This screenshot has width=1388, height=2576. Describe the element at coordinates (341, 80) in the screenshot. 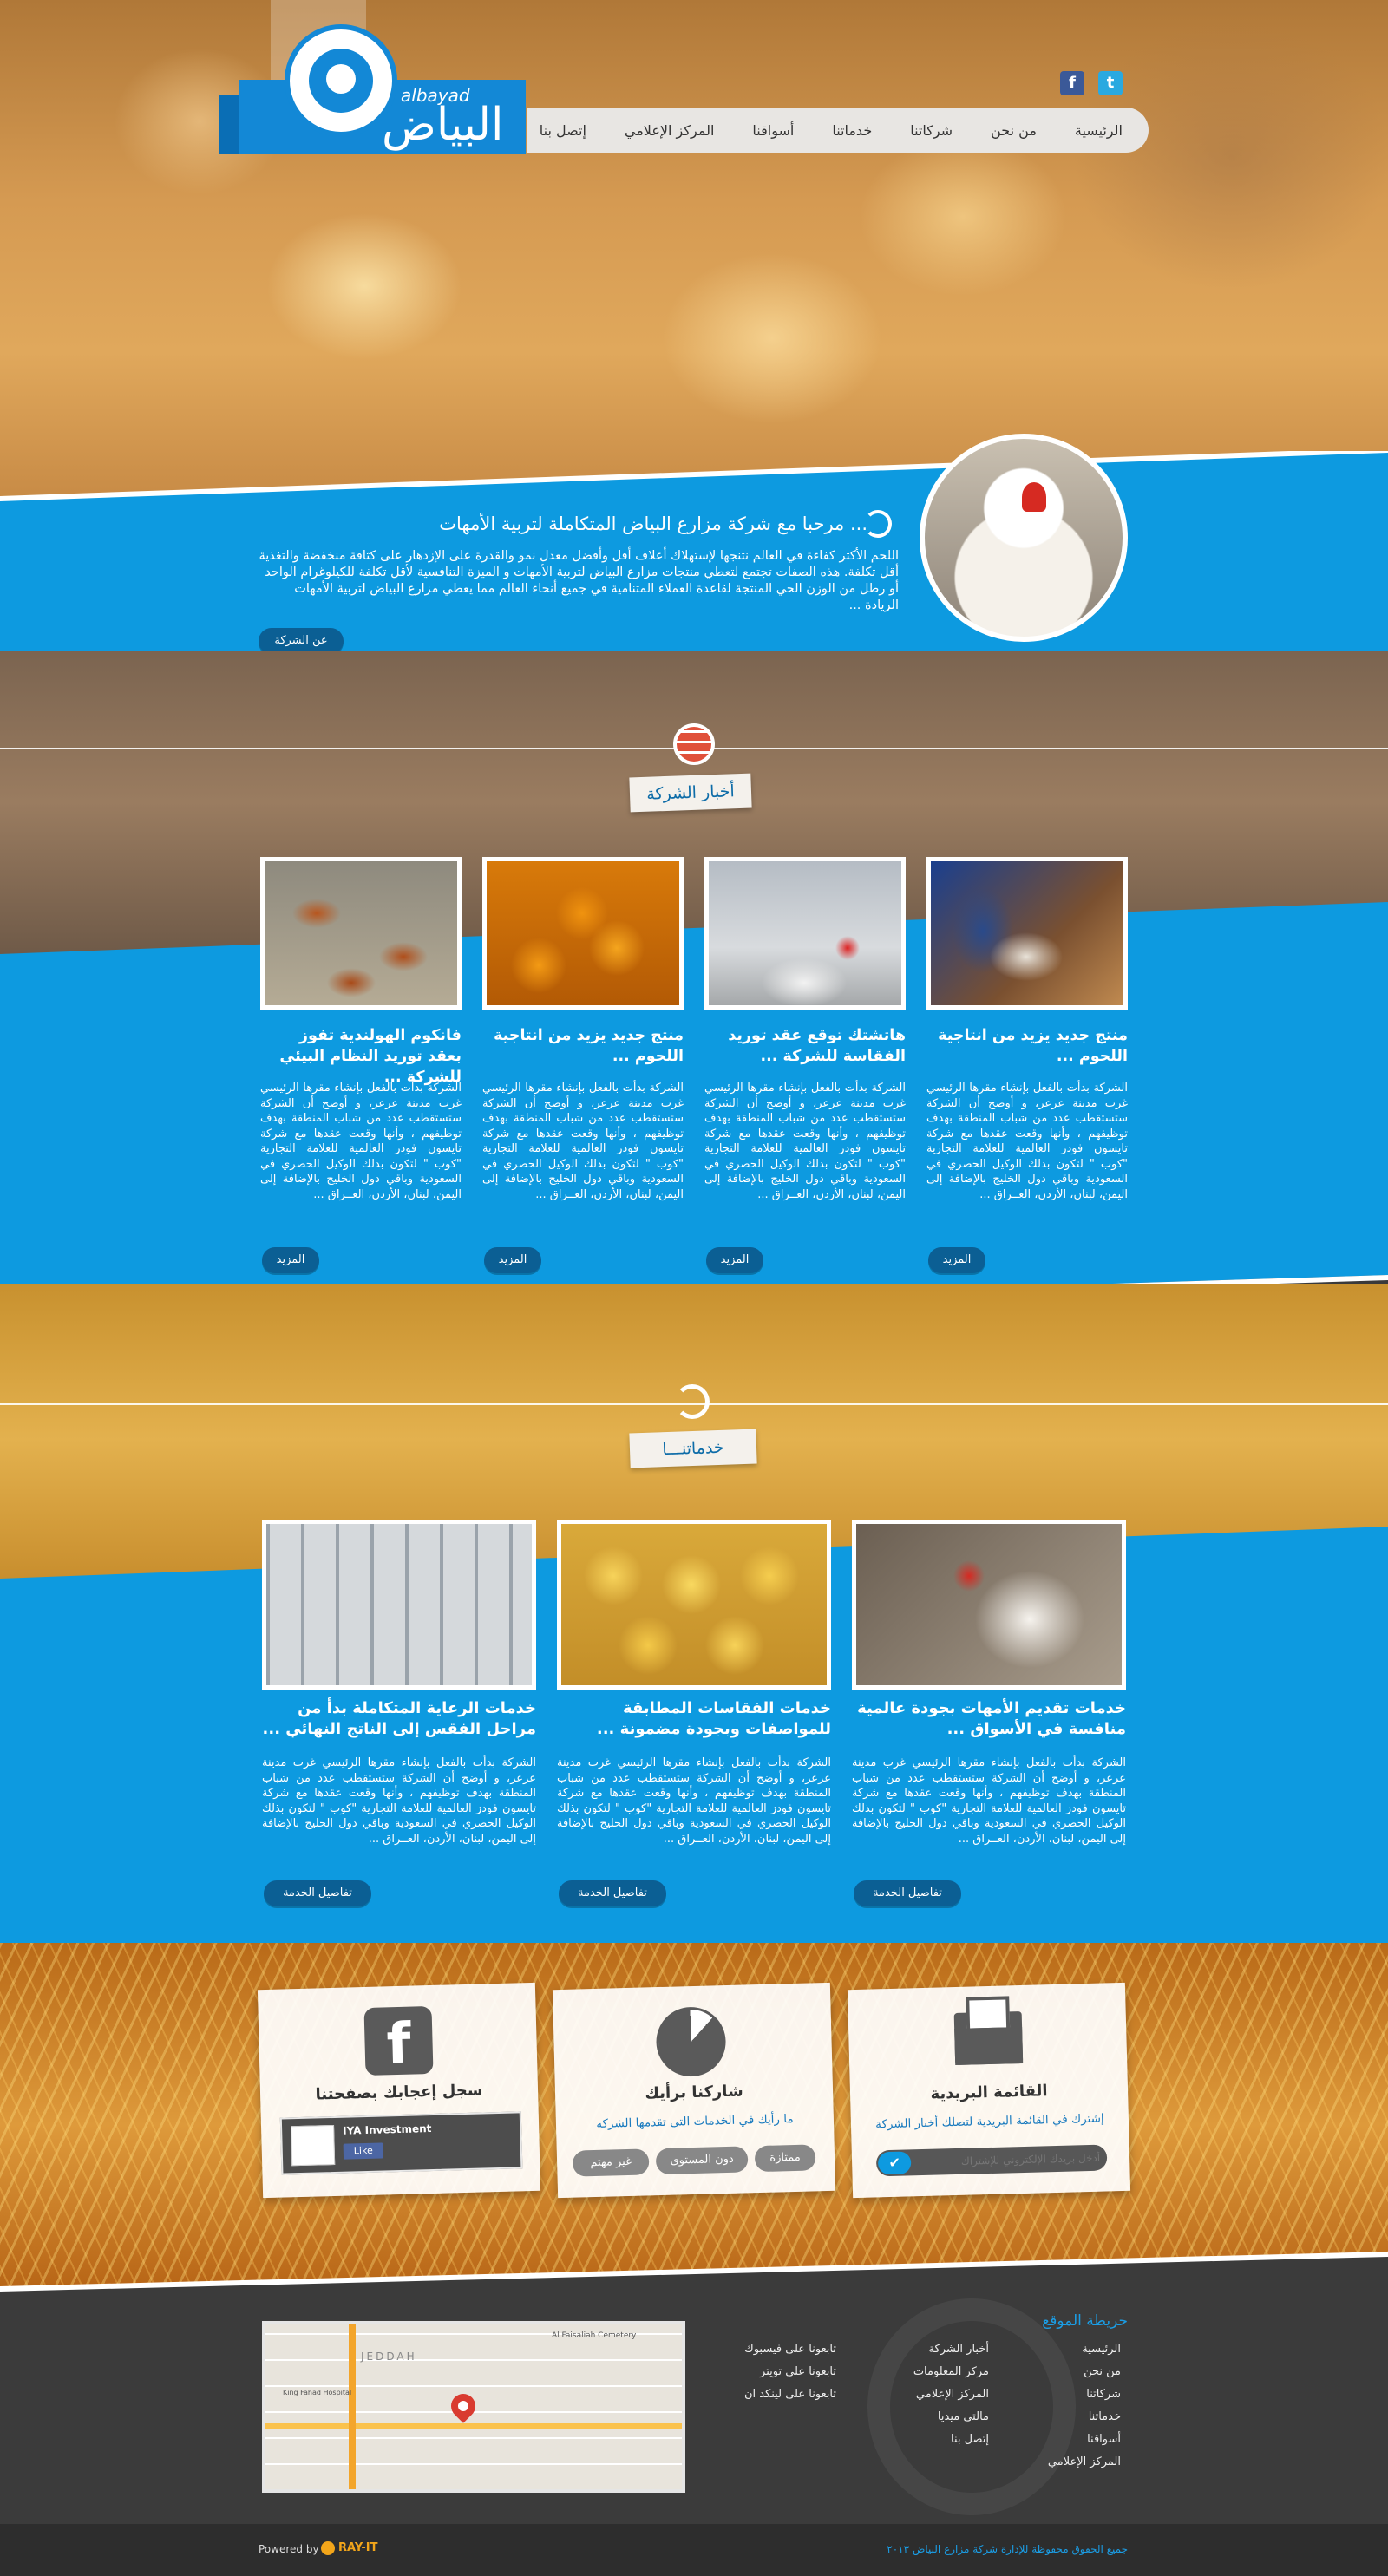

I see `logo-bird-icon` at that location.